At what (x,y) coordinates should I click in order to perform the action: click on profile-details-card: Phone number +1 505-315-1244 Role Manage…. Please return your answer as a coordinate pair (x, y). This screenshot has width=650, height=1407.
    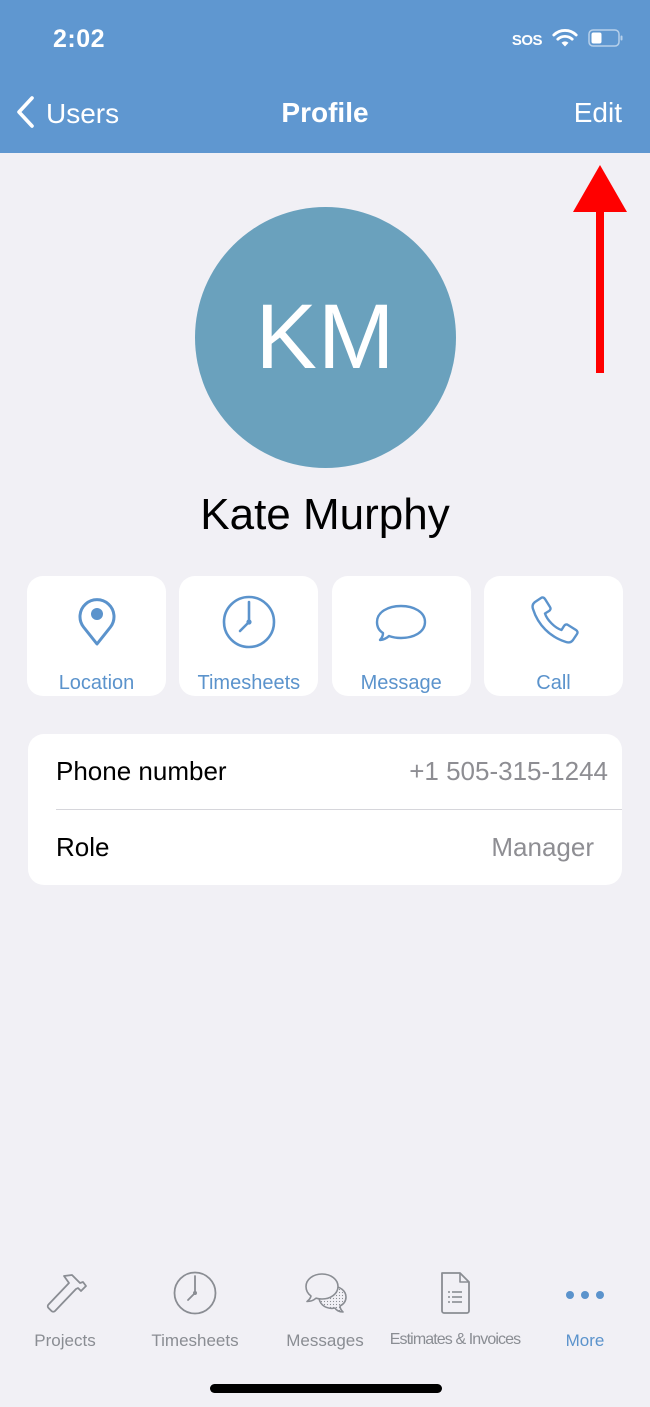
    Looking at the image, I should click on (325, 809).